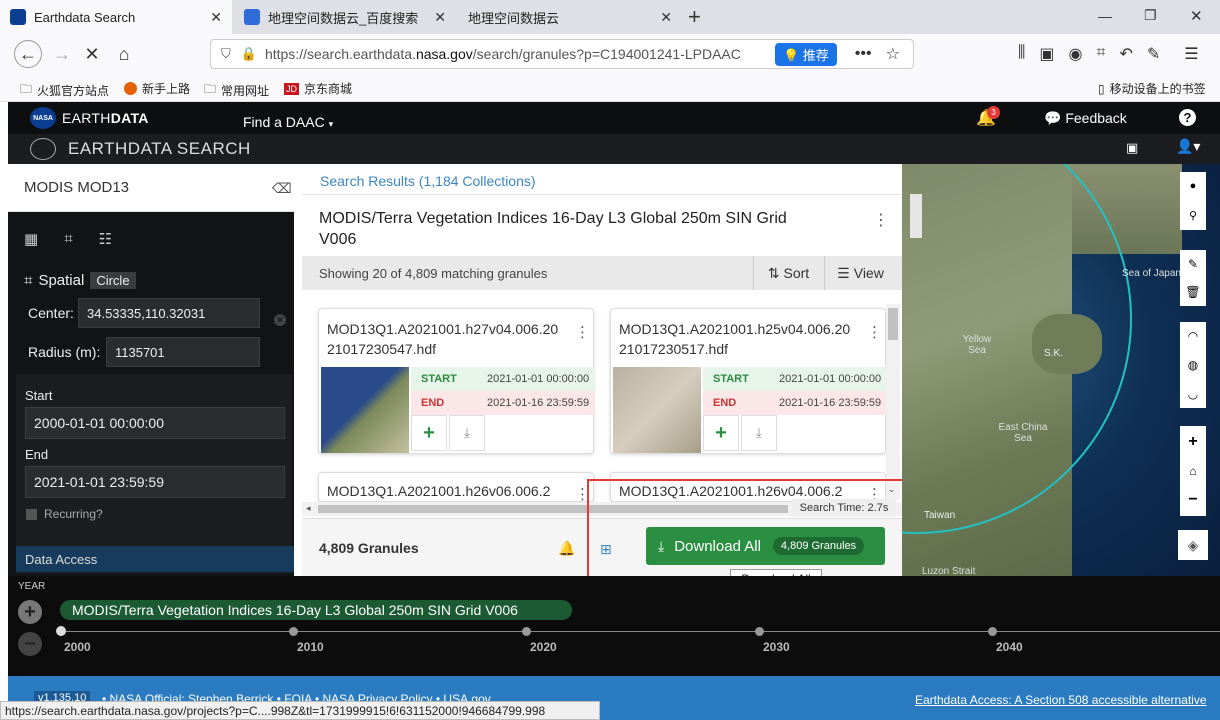 Image resolution: width=1220 pixels, height=720 pixels. What do you see at coordinates (1196, 16) in the screenshot?
I see `window-close-icon: ✕` at bounding box center [1196, 16].